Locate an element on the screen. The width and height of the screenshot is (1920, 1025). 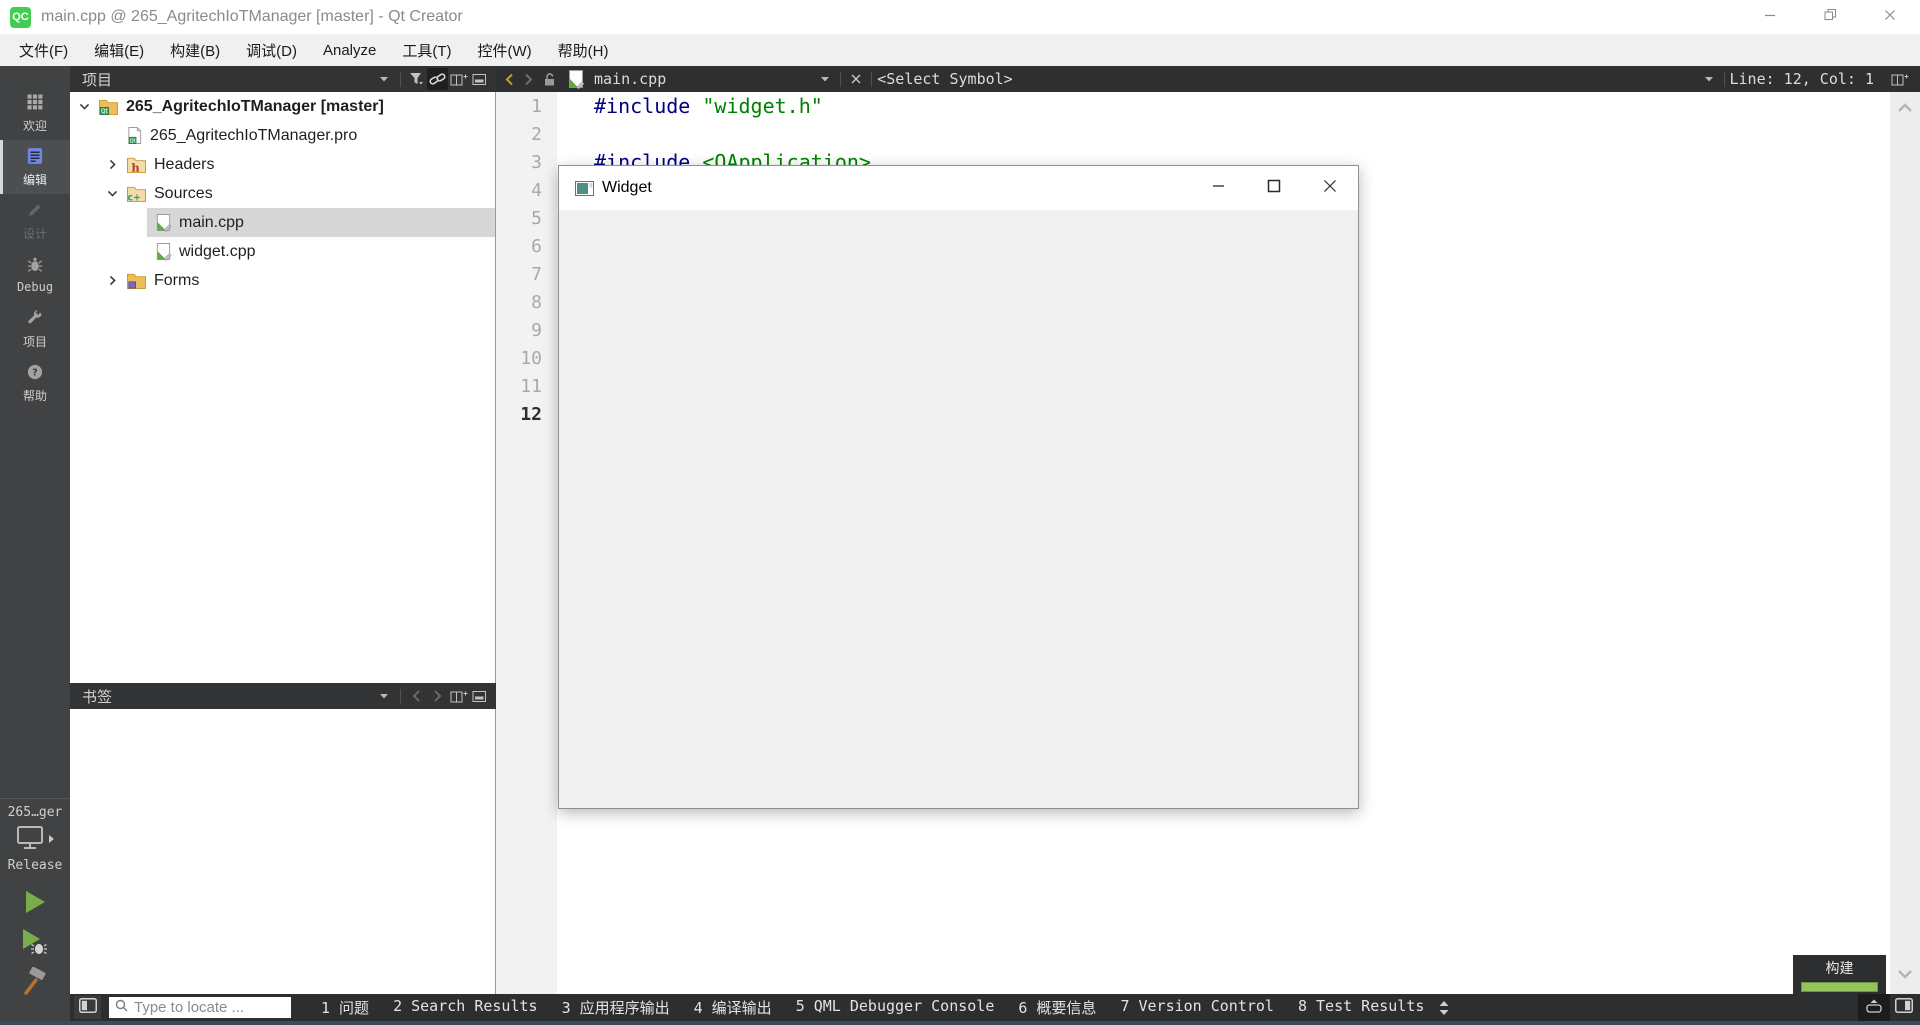
svg-text: Qt is located at coordinates (104, 112).